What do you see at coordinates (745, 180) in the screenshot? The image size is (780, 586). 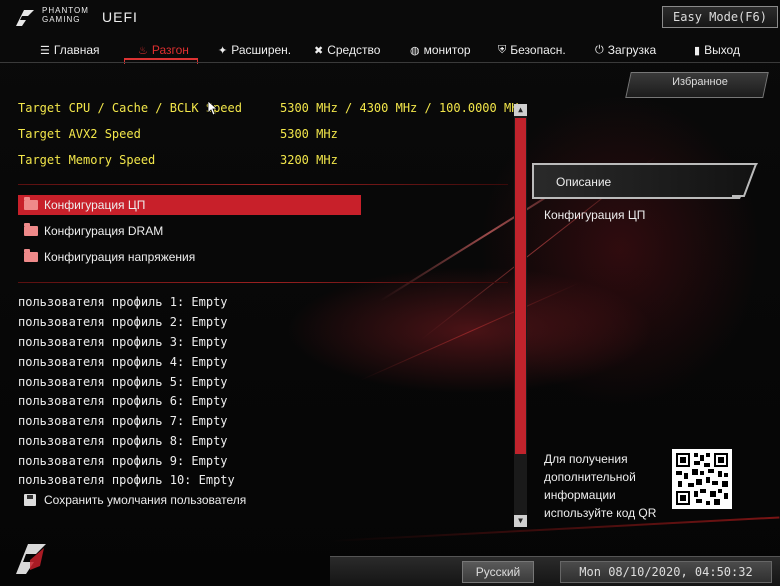 I see `description-header-edge` at bounding box center [745, 180].